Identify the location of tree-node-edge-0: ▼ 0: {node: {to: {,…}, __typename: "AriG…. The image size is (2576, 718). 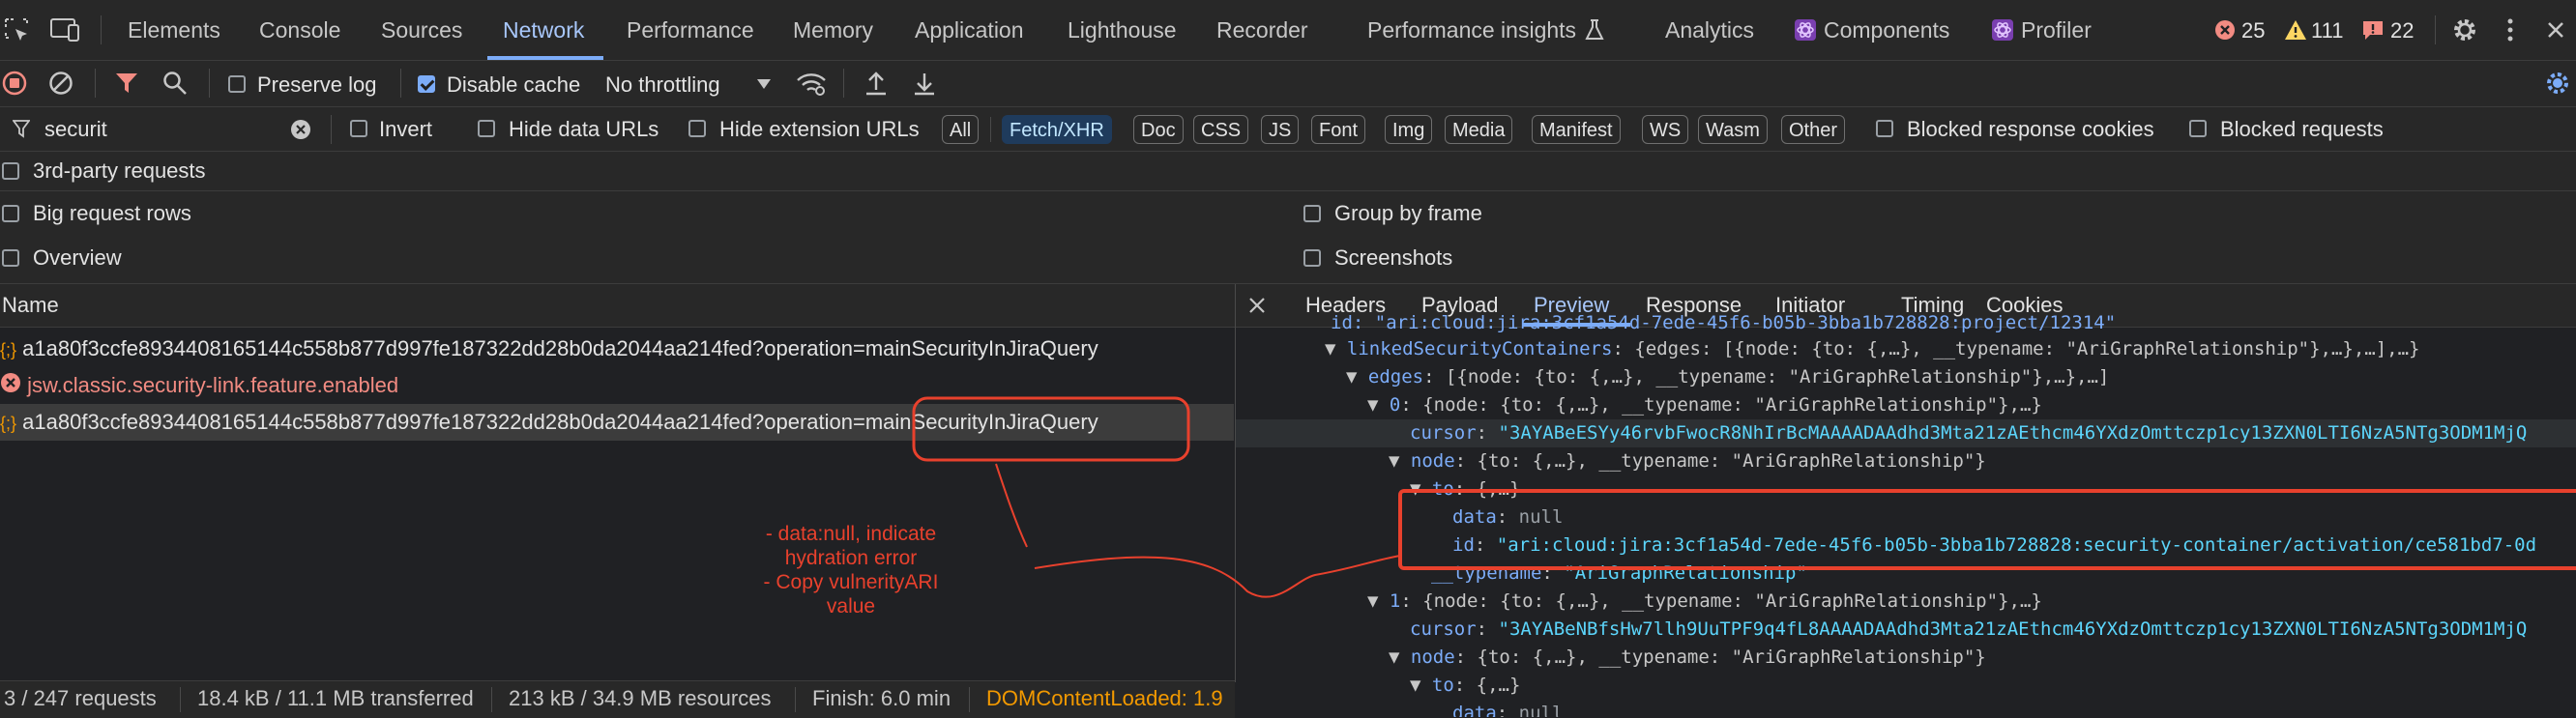
(1704, 405).